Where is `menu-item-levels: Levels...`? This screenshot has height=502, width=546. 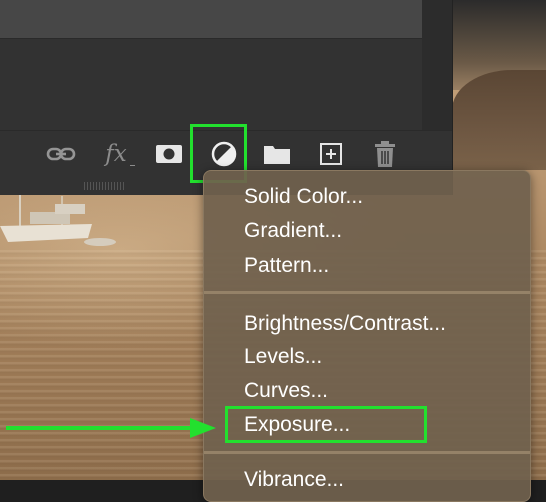 menu-item-levels: Levels... is located at coordinates (283, 357).